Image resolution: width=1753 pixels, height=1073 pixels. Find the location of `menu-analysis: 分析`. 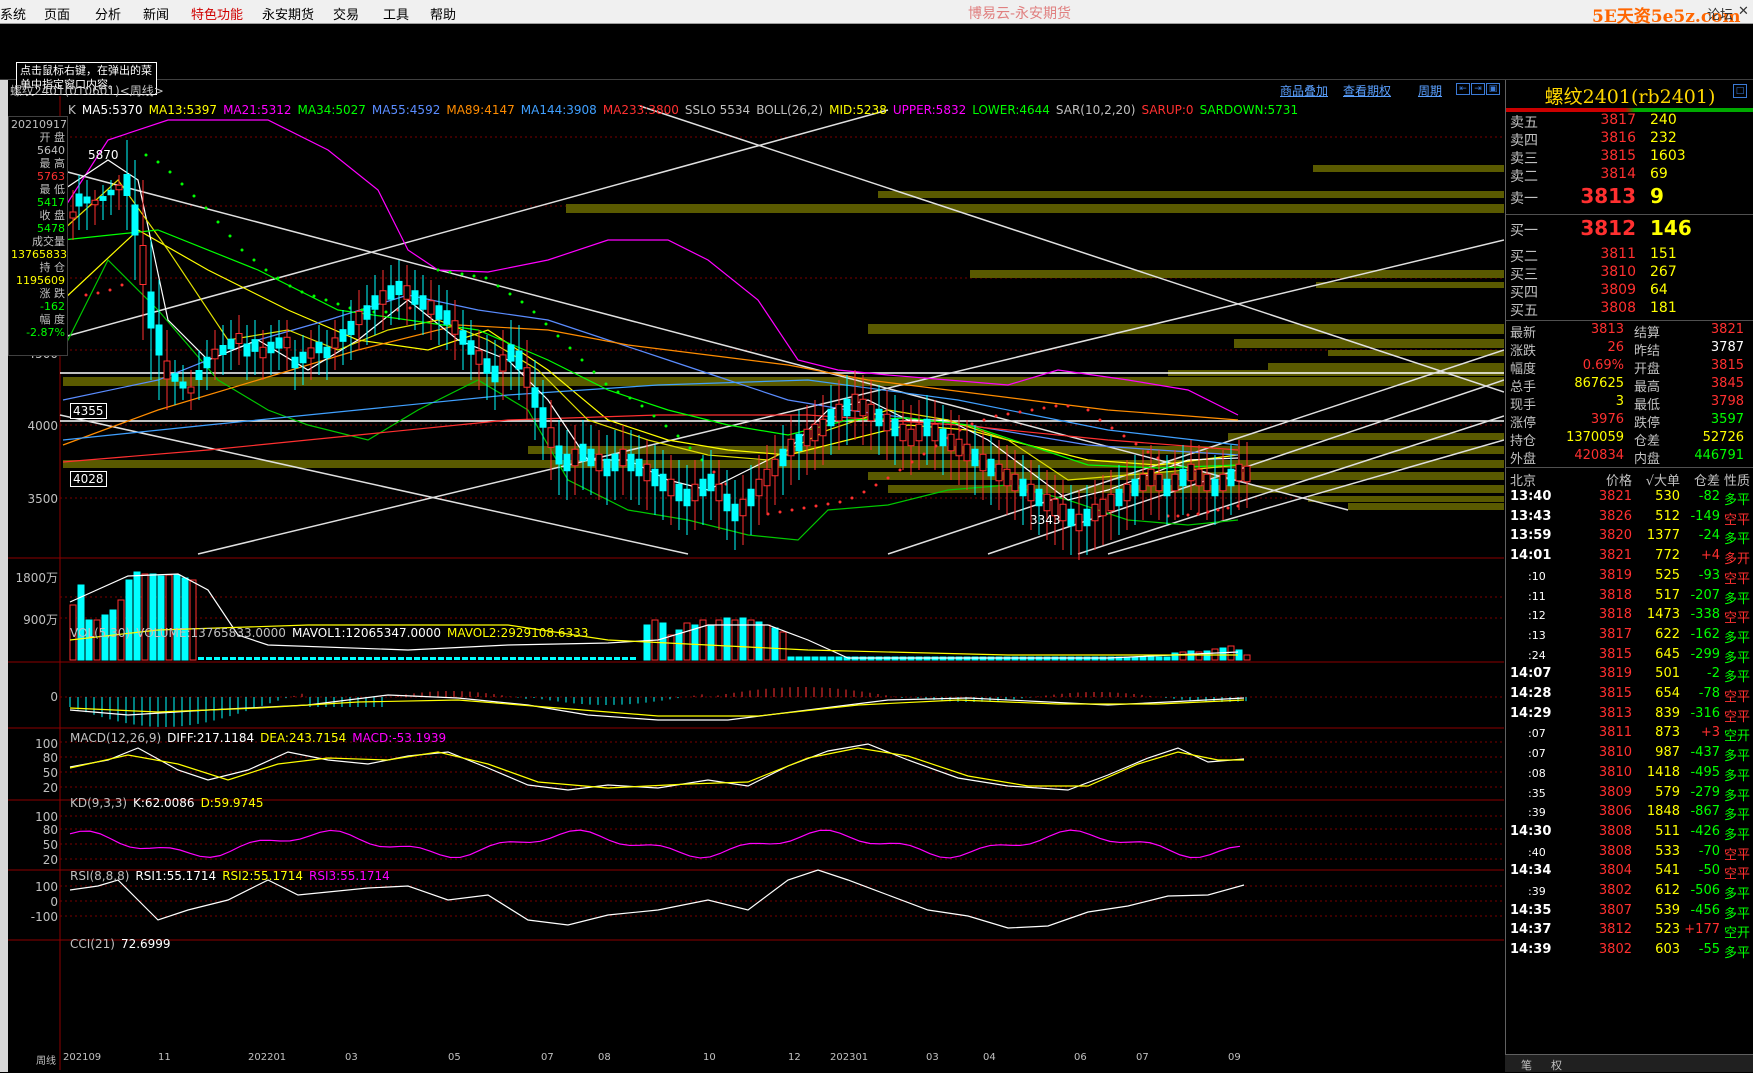

menu-analysis: 分析 is located at coordinates (108, 13).